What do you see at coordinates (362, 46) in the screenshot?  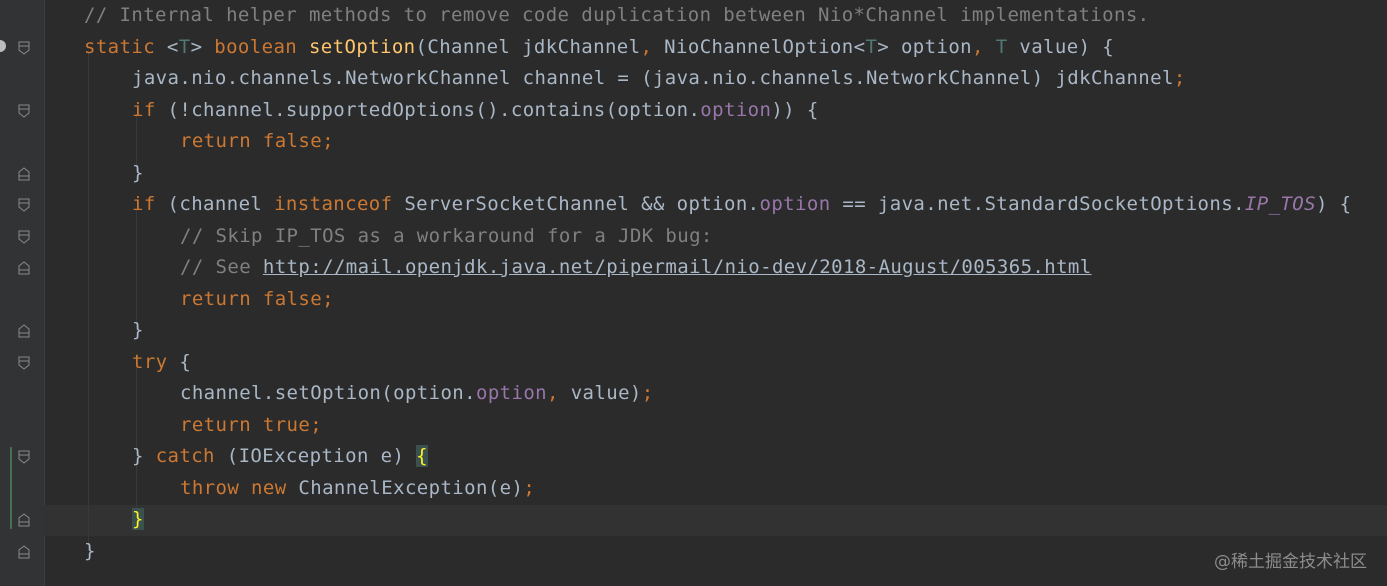 I see `code-token: setOption` at bounding box center [362, 46].